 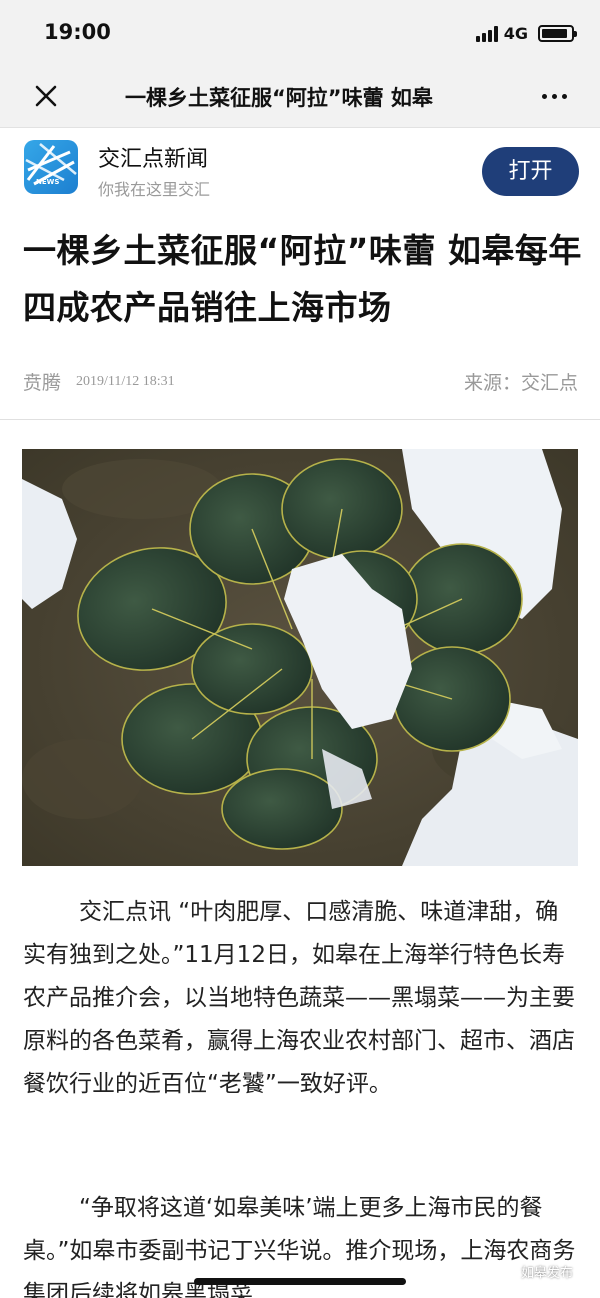 What do you see at coordinates (279, 98) in the screenshot?
I see `nav-title: 一棵乡土菜征服“阿拉”味蕾 如皋` at bounding box center [279, 98].